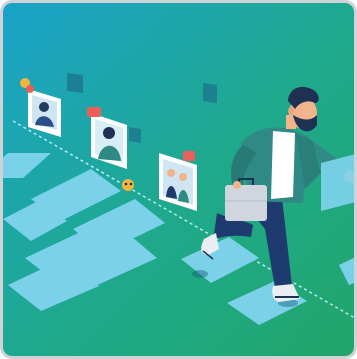 The image size is (357, 359). Describe the element at coordinates (246, 203) in the screenshot. I see `briefcase-icon` at that location.